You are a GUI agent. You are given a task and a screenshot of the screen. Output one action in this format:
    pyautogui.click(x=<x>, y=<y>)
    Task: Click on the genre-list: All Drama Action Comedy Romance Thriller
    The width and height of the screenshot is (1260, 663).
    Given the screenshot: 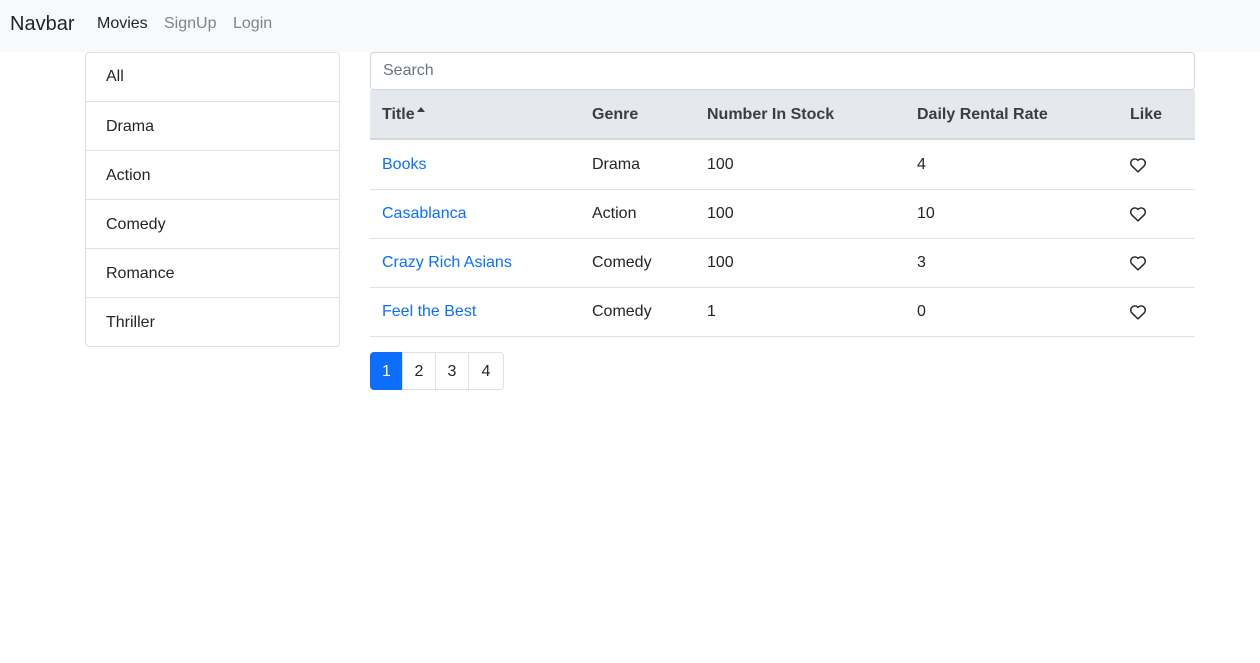 What is the action you would take?
    pyautogui.click(x=212, y=199)
    